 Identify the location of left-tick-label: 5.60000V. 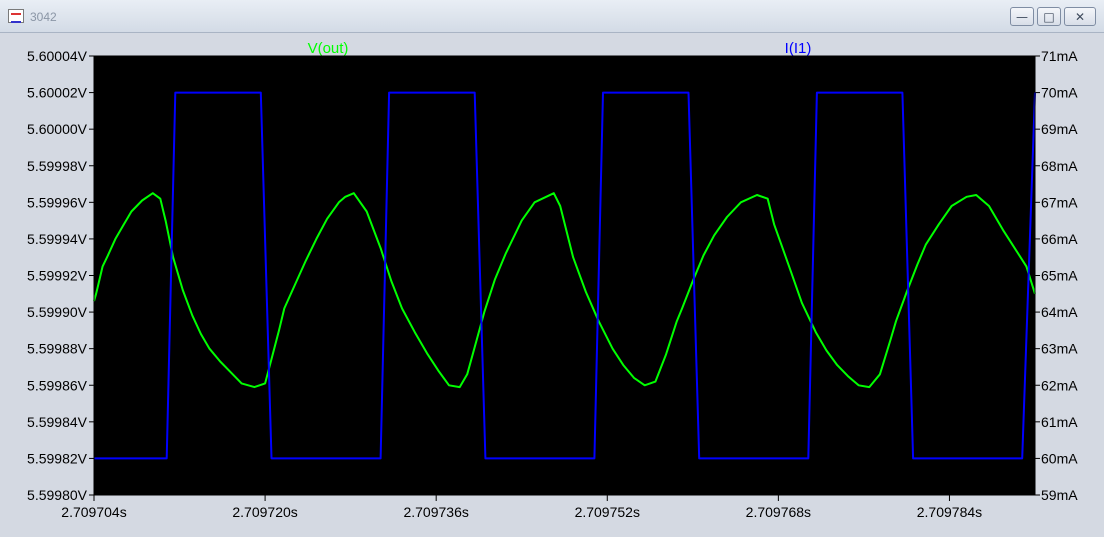
(57, 129).